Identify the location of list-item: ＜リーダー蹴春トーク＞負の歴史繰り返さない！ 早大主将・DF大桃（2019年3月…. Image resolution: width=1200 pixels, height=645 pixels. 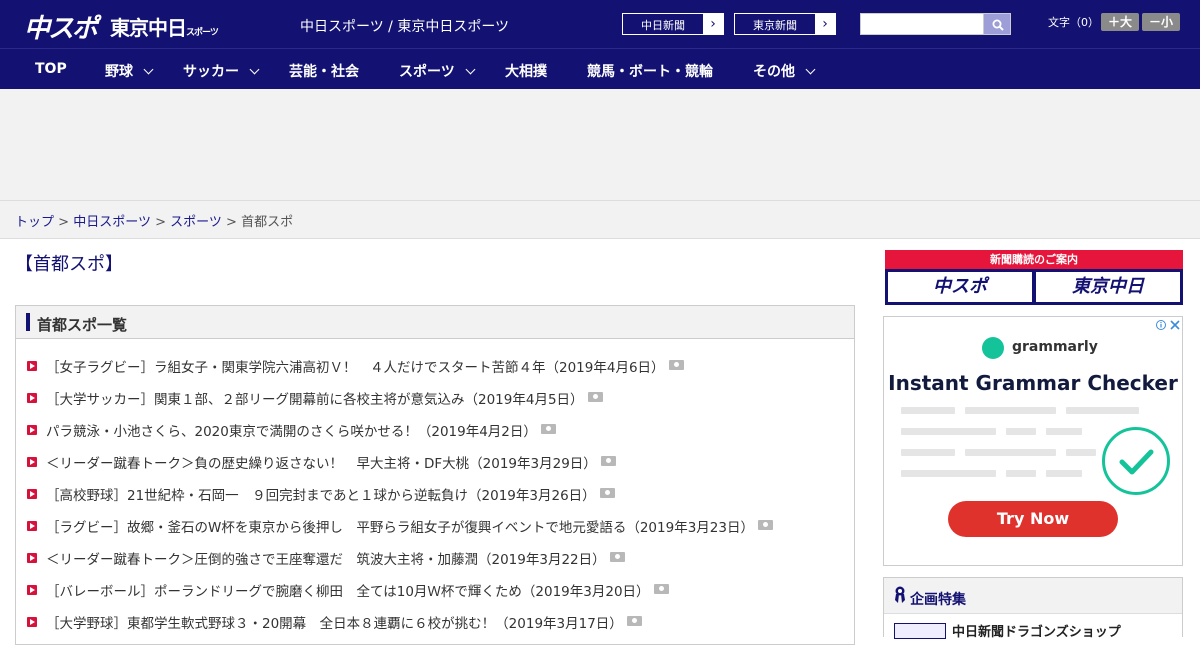
(435, 468).